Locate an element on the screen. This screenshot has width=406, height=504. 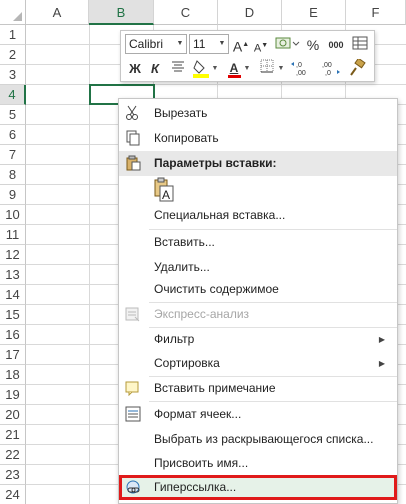
menu-item-label: Копировать is located at coordinates (186, 138).